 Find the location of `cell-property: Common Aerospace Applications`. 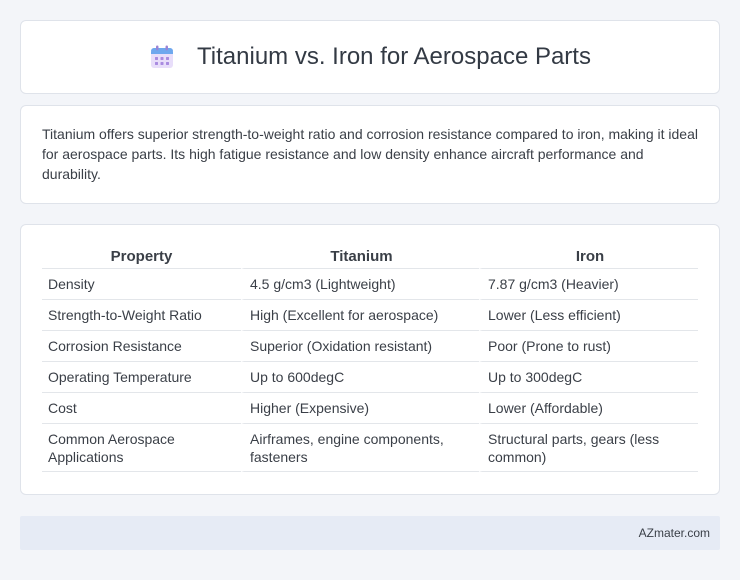

cell-property: Common Aerospace Applications is located at coordinates (141, 448).